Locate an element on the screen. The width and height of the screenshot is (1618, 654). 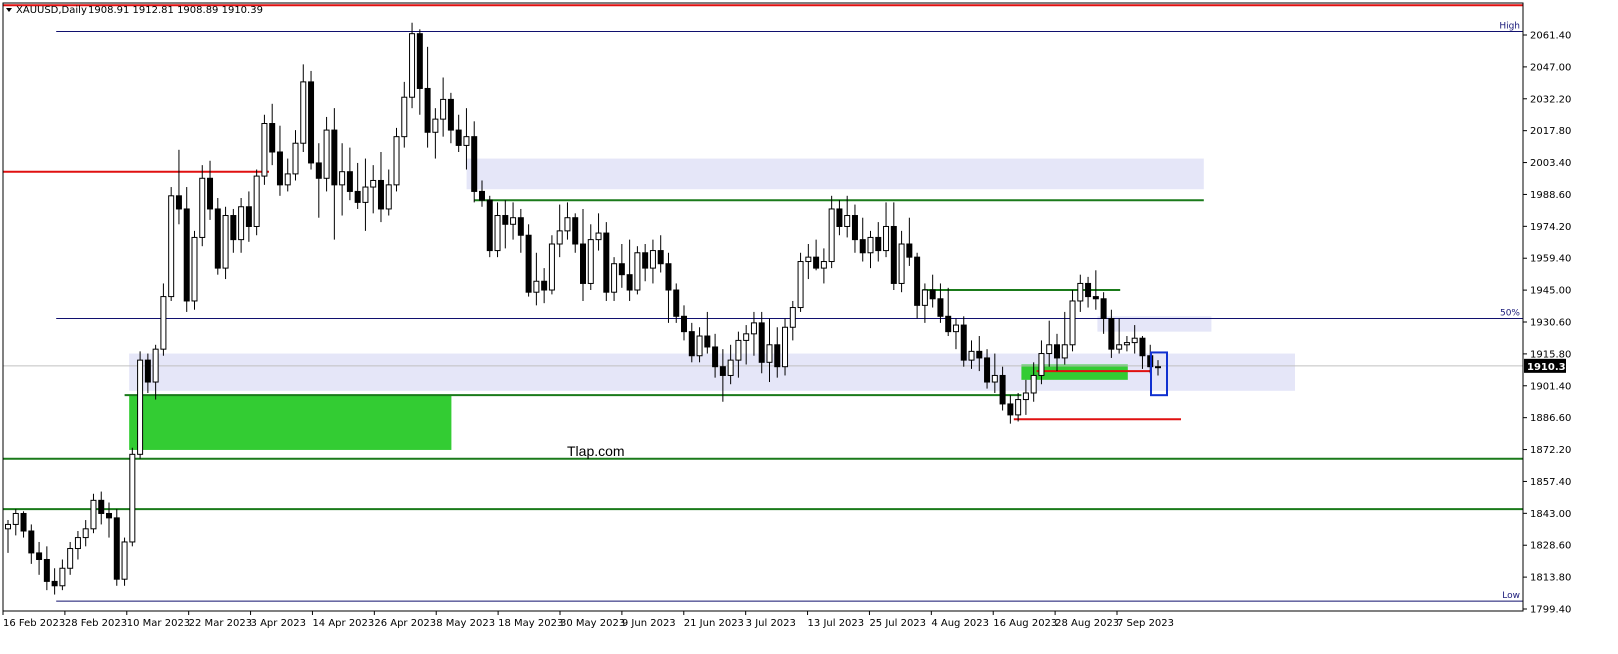
y-tick-label: 1872.20 is located at coordinates (1550, 450).